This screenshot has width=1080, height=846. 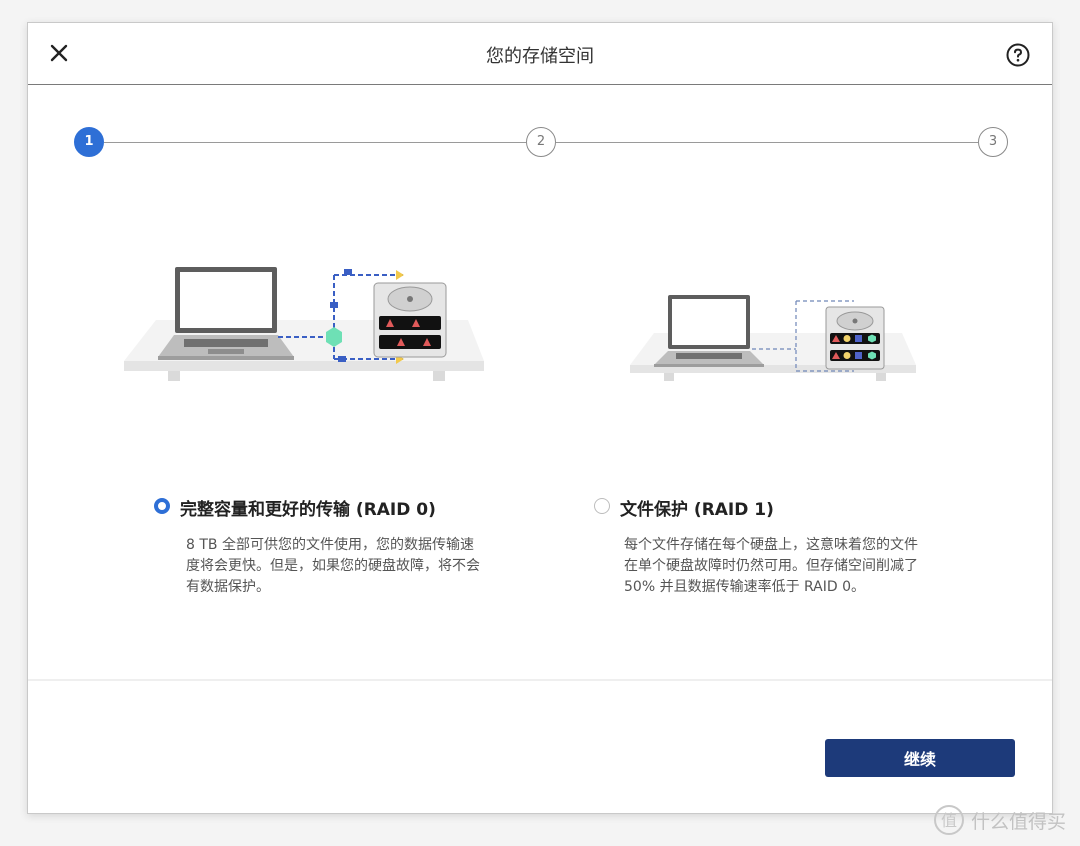 I want to click on dialog-titlebar: 您的存储空间, so click(x=540, y=54).